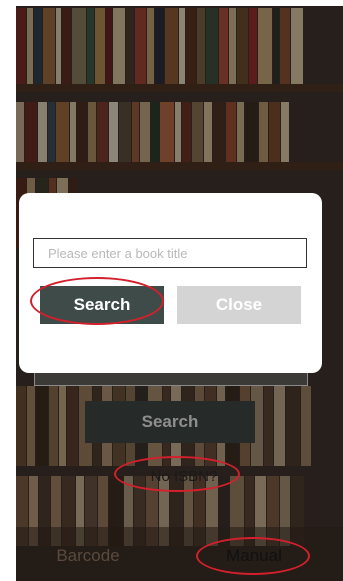  What do you see at coordinates (170, 253) in the screenshot?
I see `book-title-input` at bounding box center [170, 253].